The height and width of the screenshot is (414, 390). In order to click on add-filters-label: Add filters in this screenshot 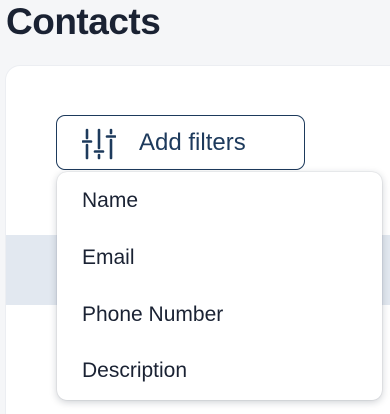, I will do `click(192, 142)`.